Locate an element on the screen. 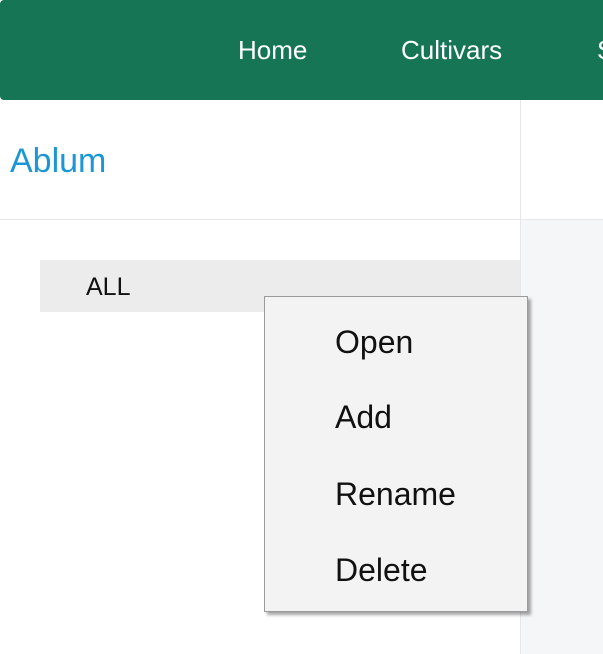 Image resolution: width=603 pixels, height=654 pixels. header-divider is located at coordinates (301, 219).